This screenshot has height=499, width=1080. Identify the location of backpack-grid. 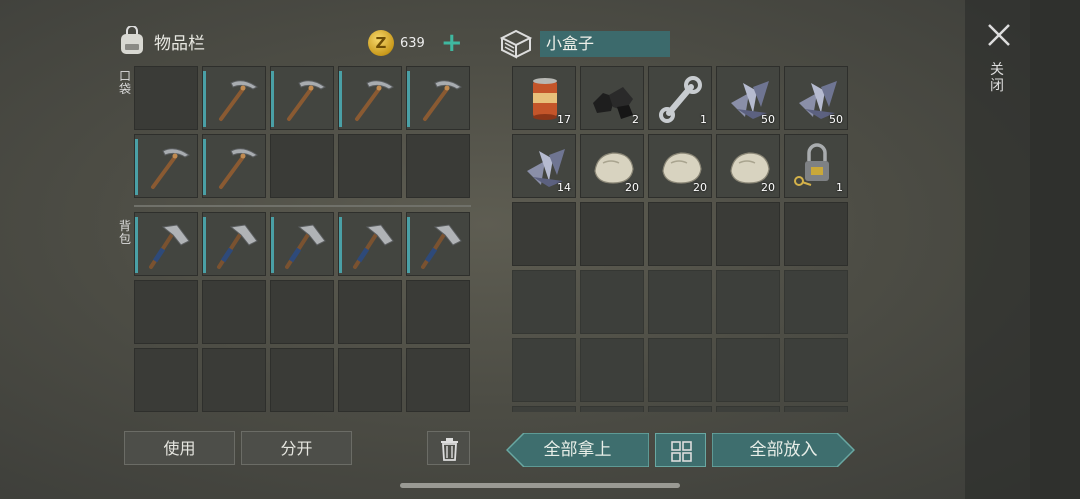
(302, 312).